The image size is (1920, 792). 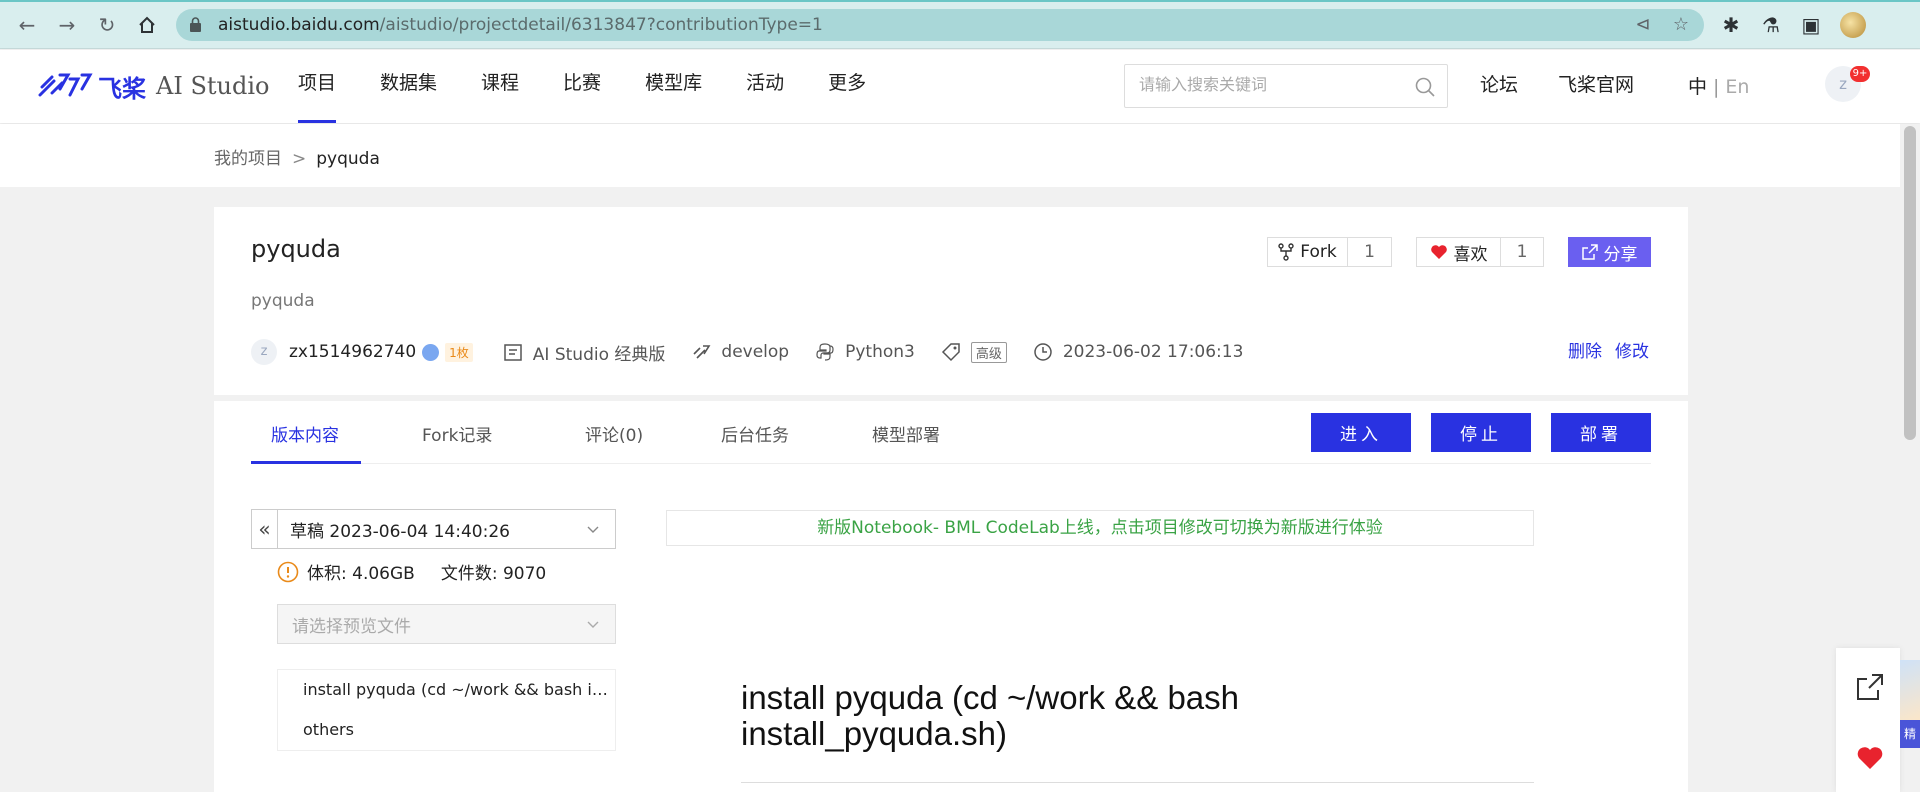 I want to click on nav-more: 更多, so click(x=847, y=86).